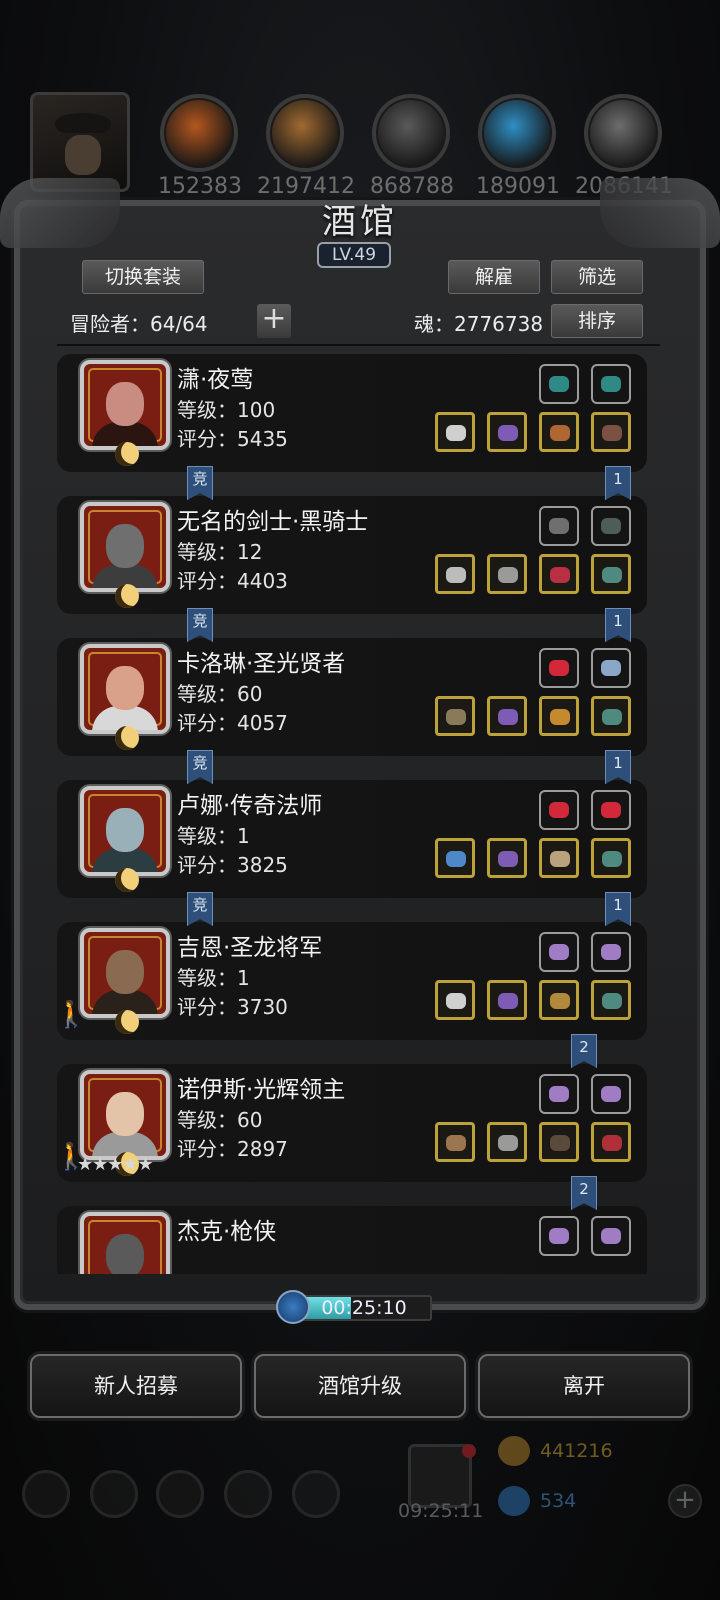 This screenshot has height=1600, width=720. I want to click on hero-card: 吉恩·圣龙将军 等级：1 评分：3730 🚶, so click(352, 981).